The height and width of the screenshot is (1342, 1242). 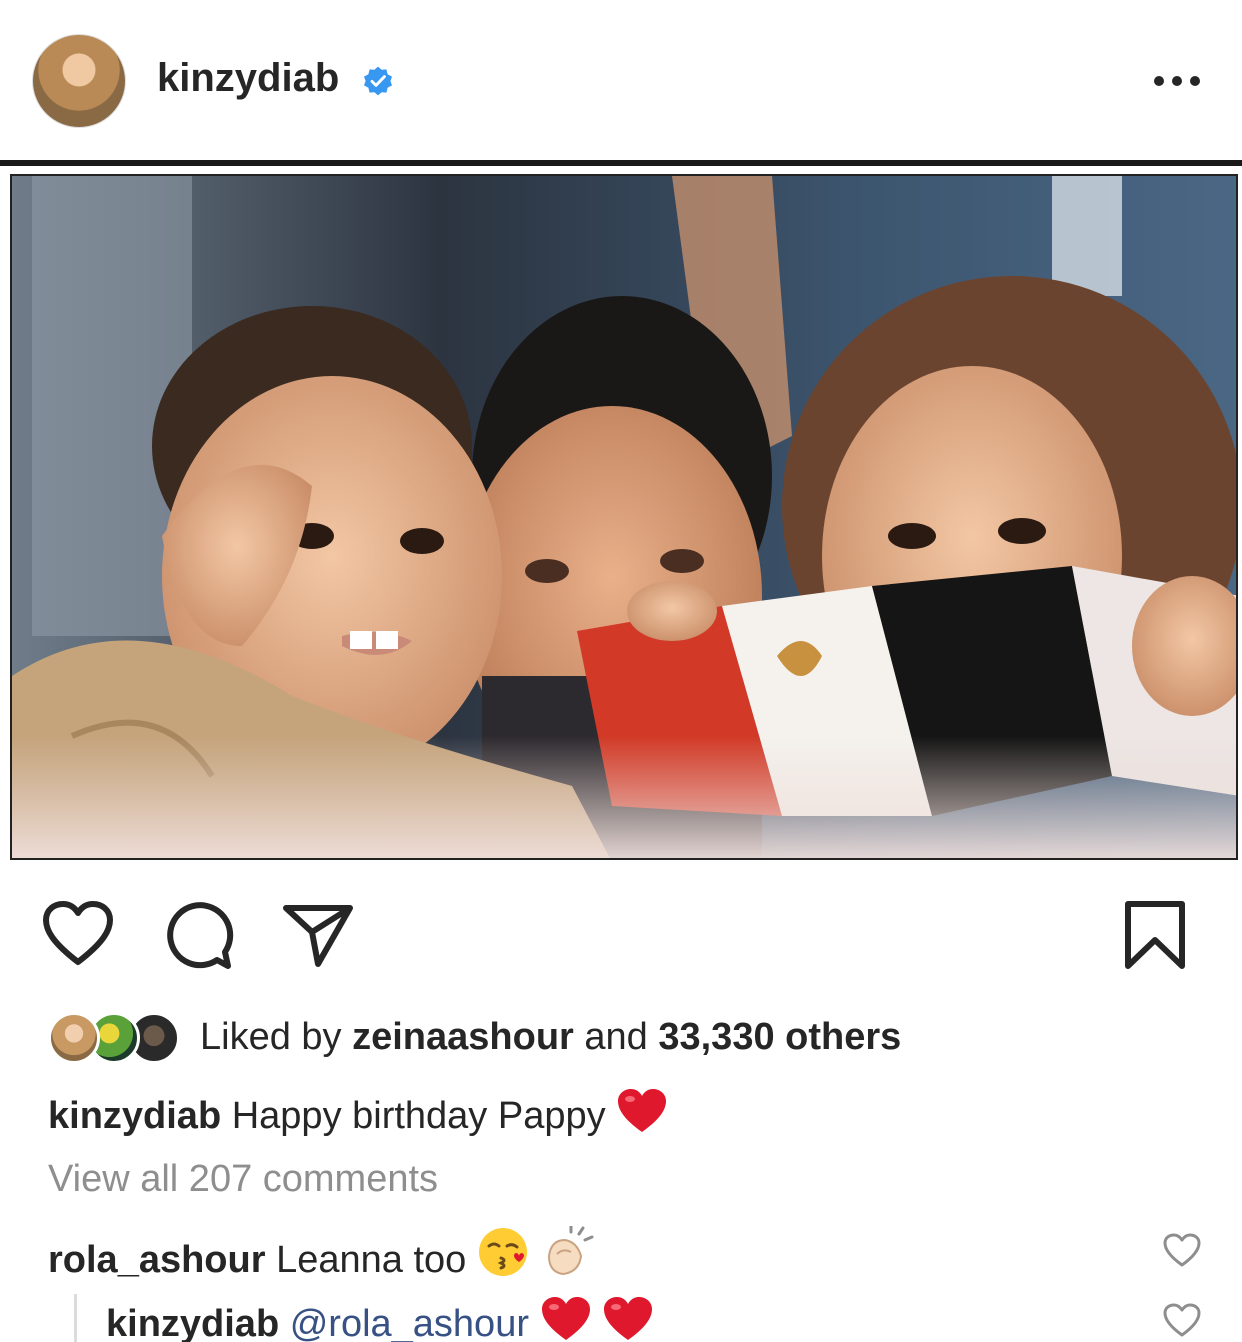 What do you see at coordinates (1182, 1320) in the screenshot?
I see `reply-like-heart-icon` at bounding box center [1182, 1320].